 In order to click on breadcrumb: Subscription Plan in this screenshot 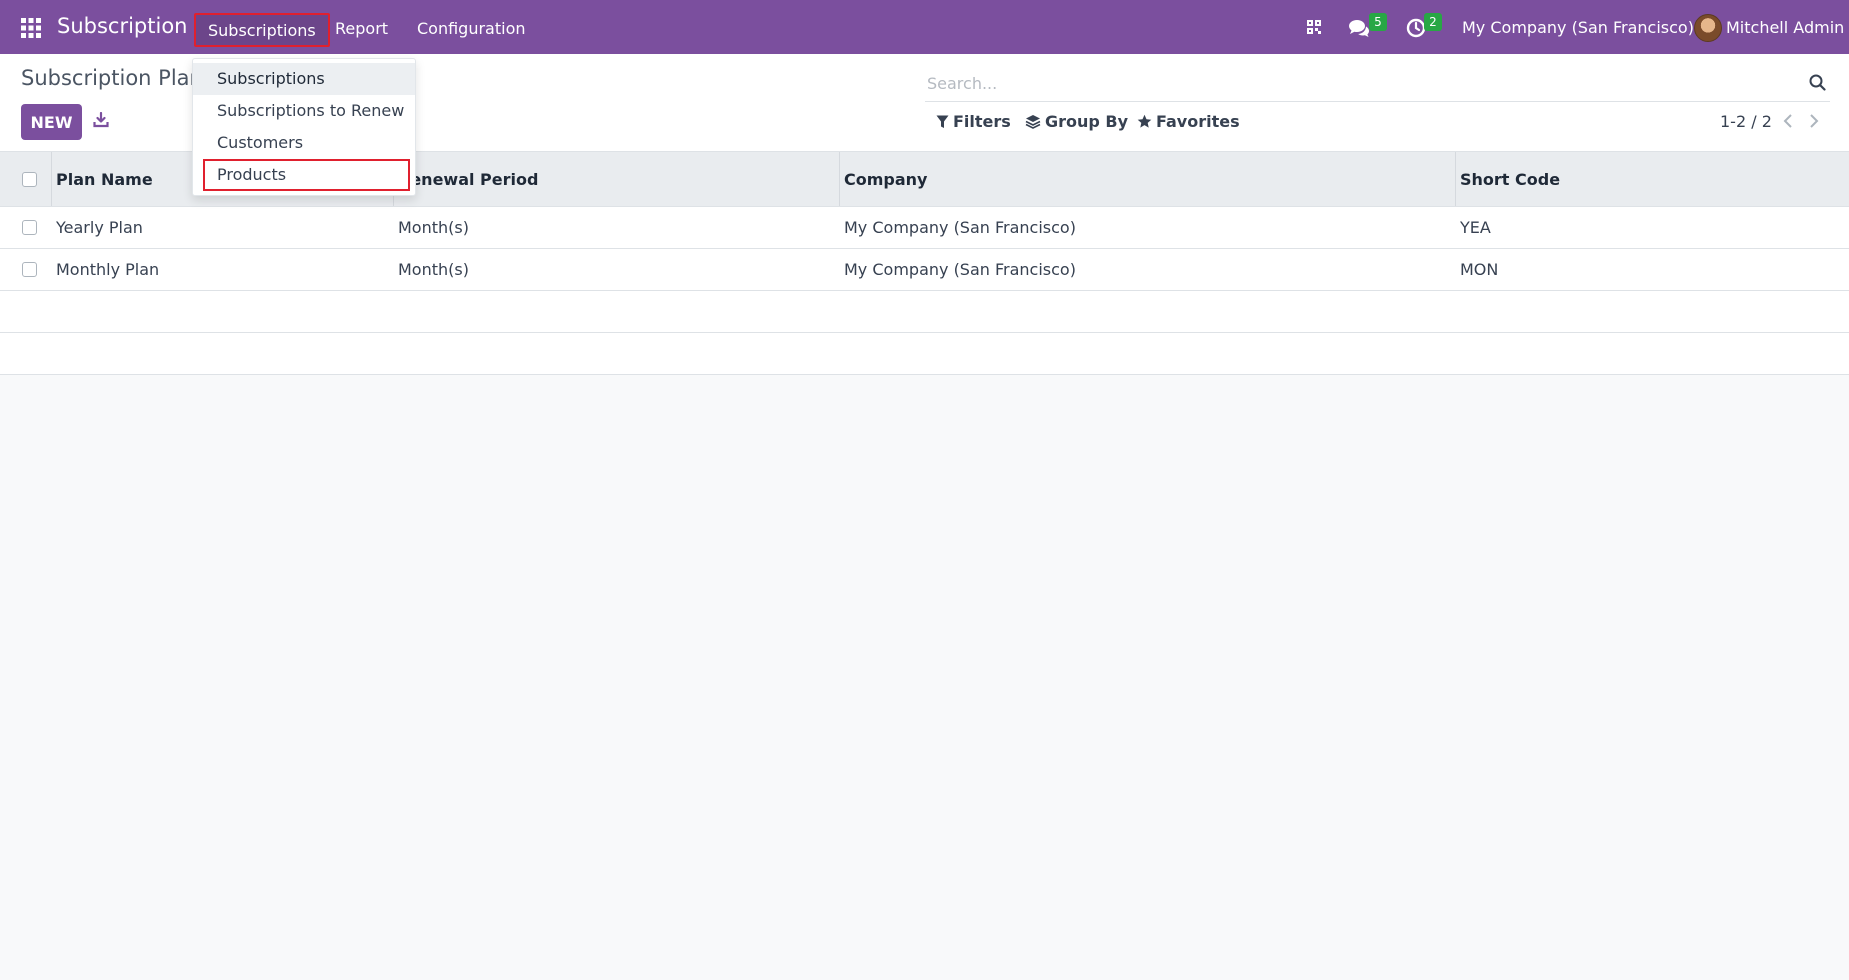, I will do `click(112, 78)`.